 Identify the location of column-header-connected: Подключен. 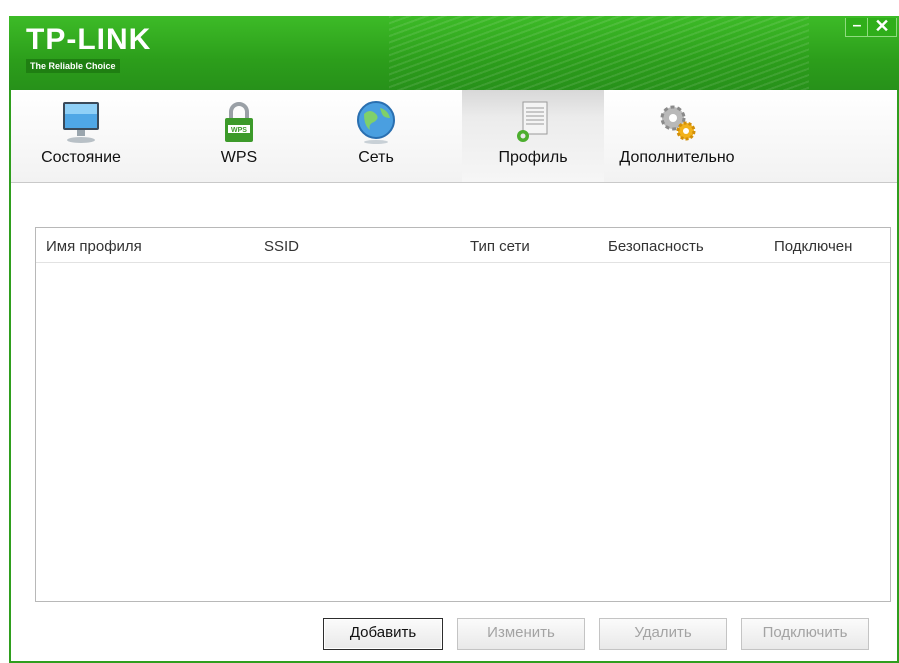
(813, 246).